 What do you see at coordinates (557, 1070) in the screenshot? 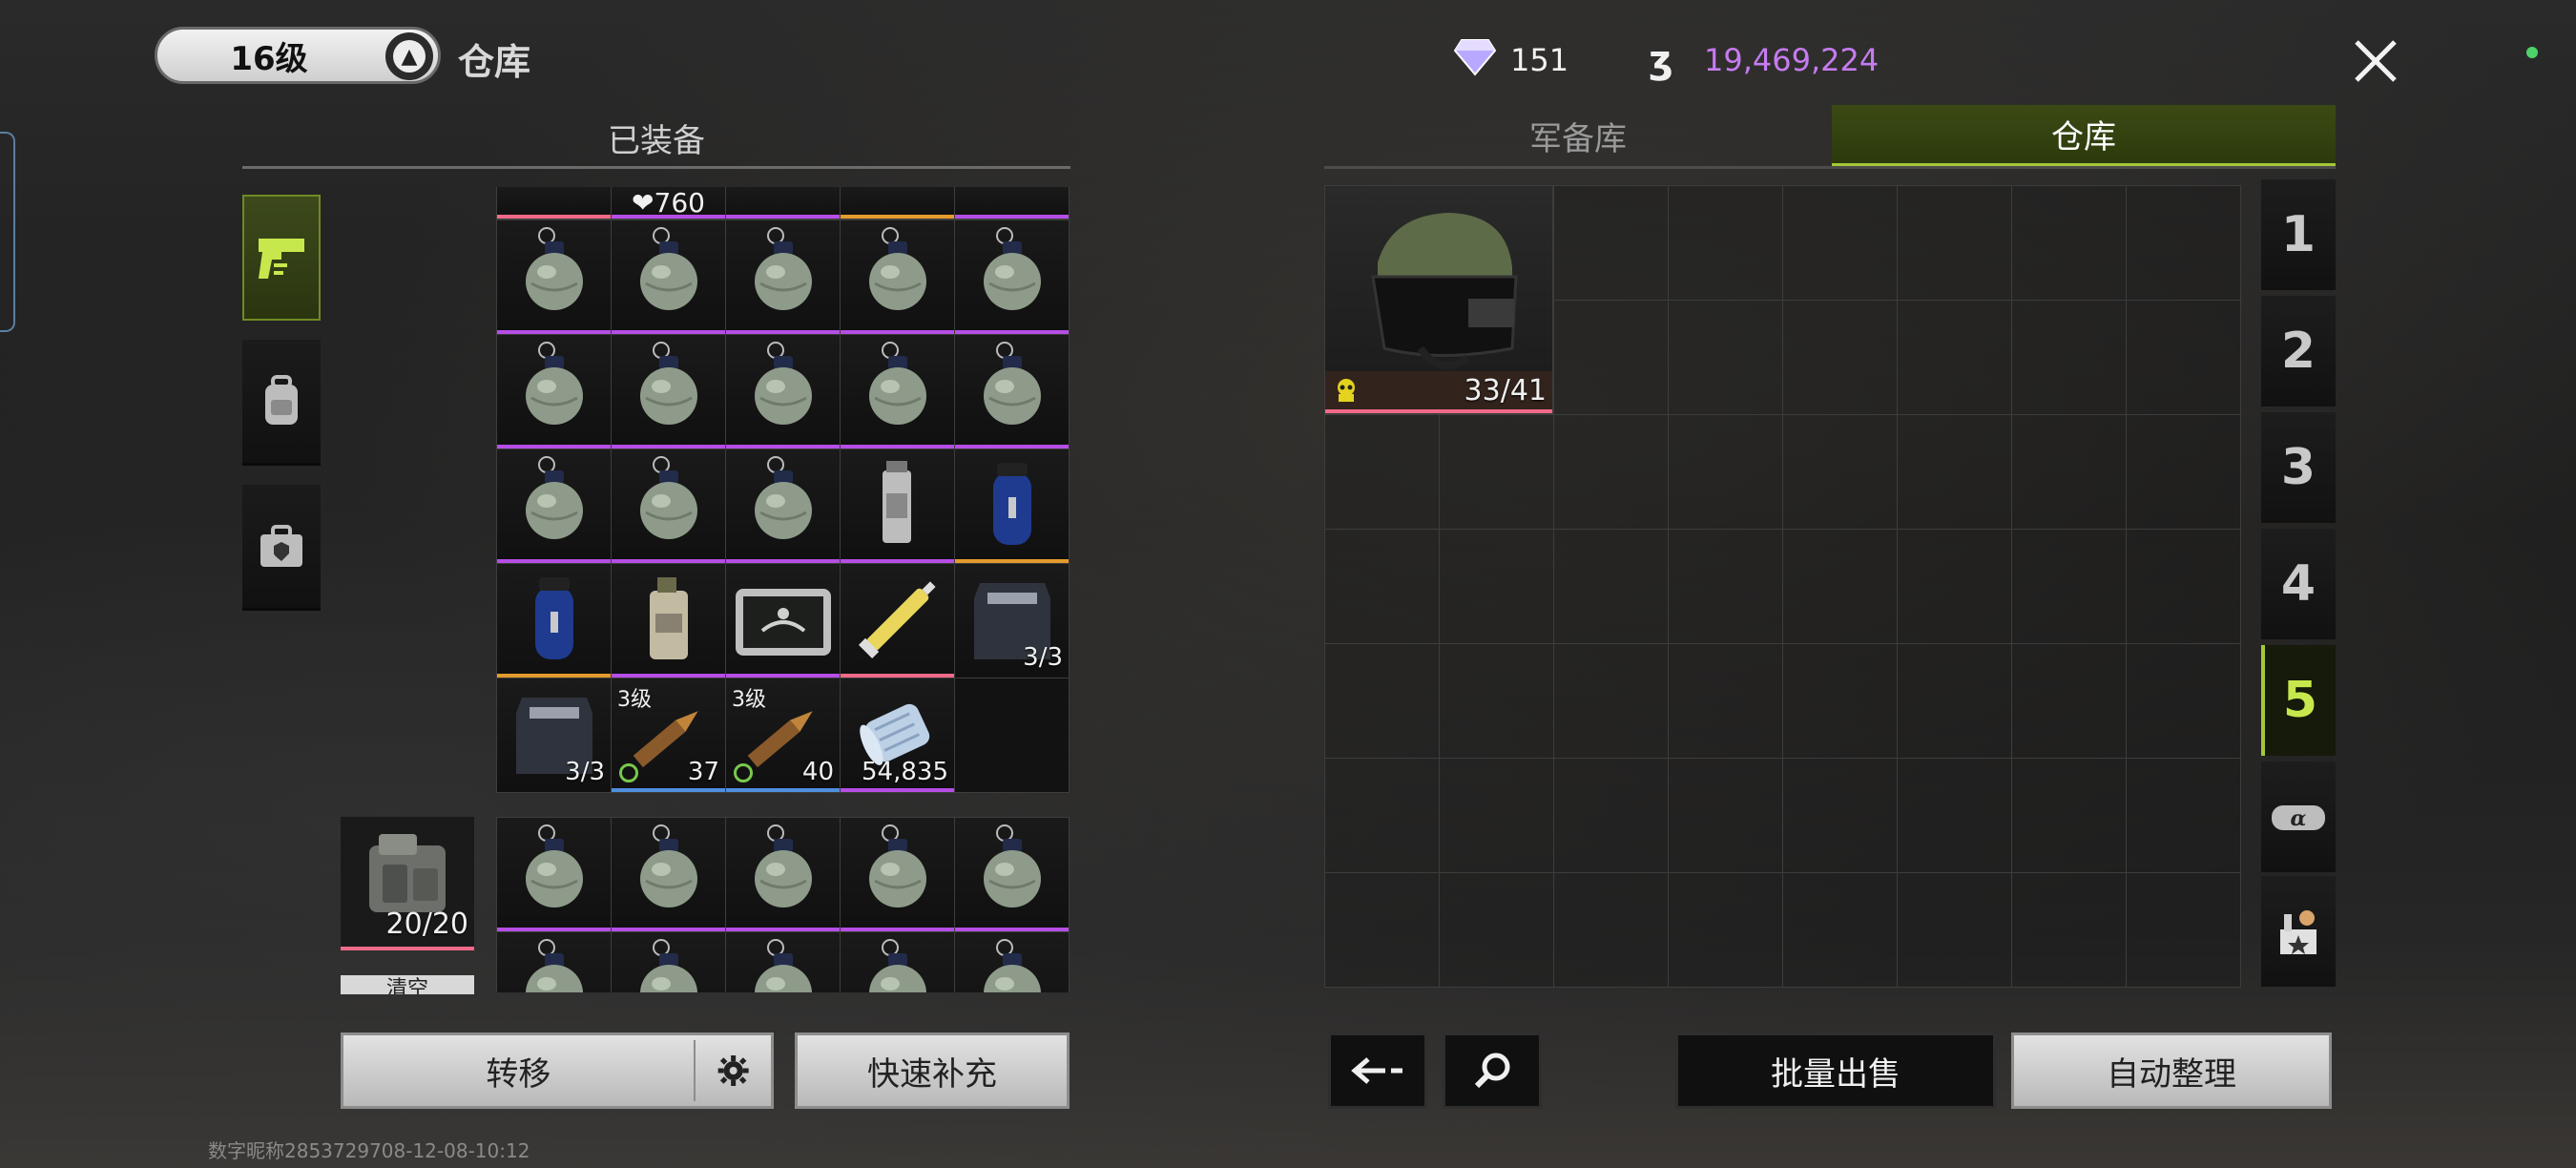
I see `transfer-button: 转移` at bounding box center [557, 1070].